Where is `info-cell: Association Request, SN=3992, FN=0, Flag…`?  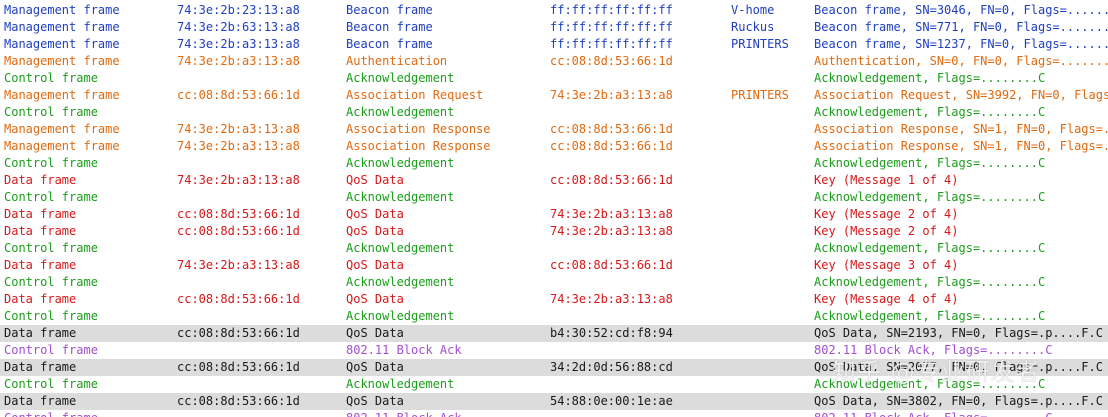 info-cell: Association Request, SN=3992, FN=0, Flag… is located at coordinates (961, 95).